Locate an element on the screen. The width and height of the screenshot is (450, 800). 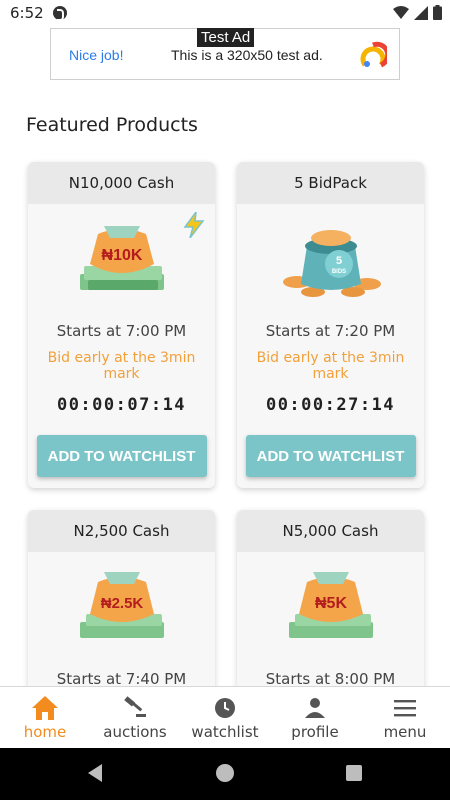
product-image: ₦2.5K is located at coordinates (121, 603).